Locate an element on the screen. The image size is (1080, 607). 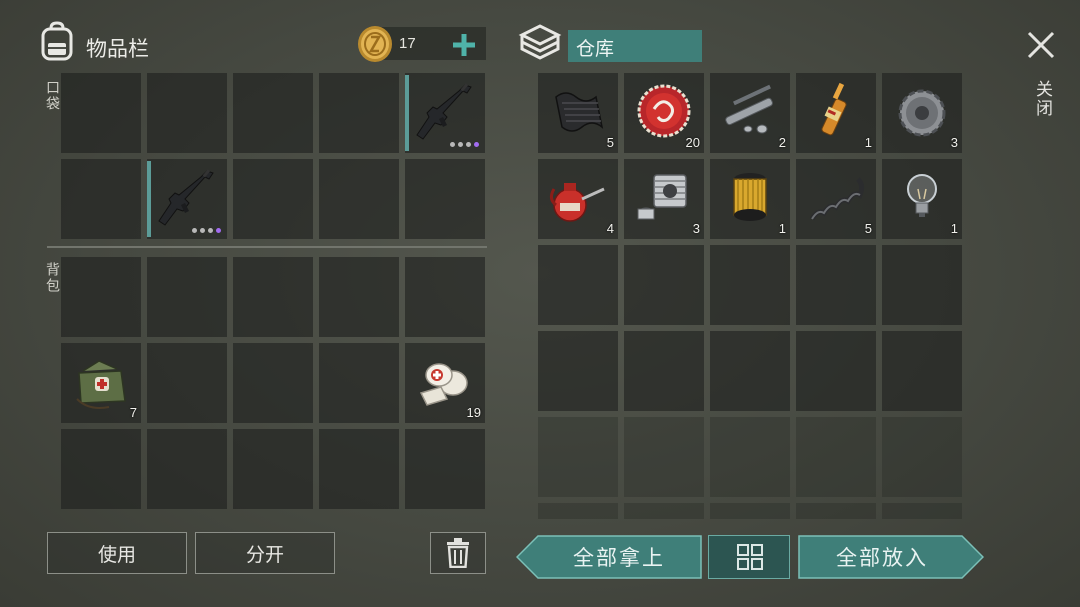
rifle-icon is located at coordinates (444, 111).